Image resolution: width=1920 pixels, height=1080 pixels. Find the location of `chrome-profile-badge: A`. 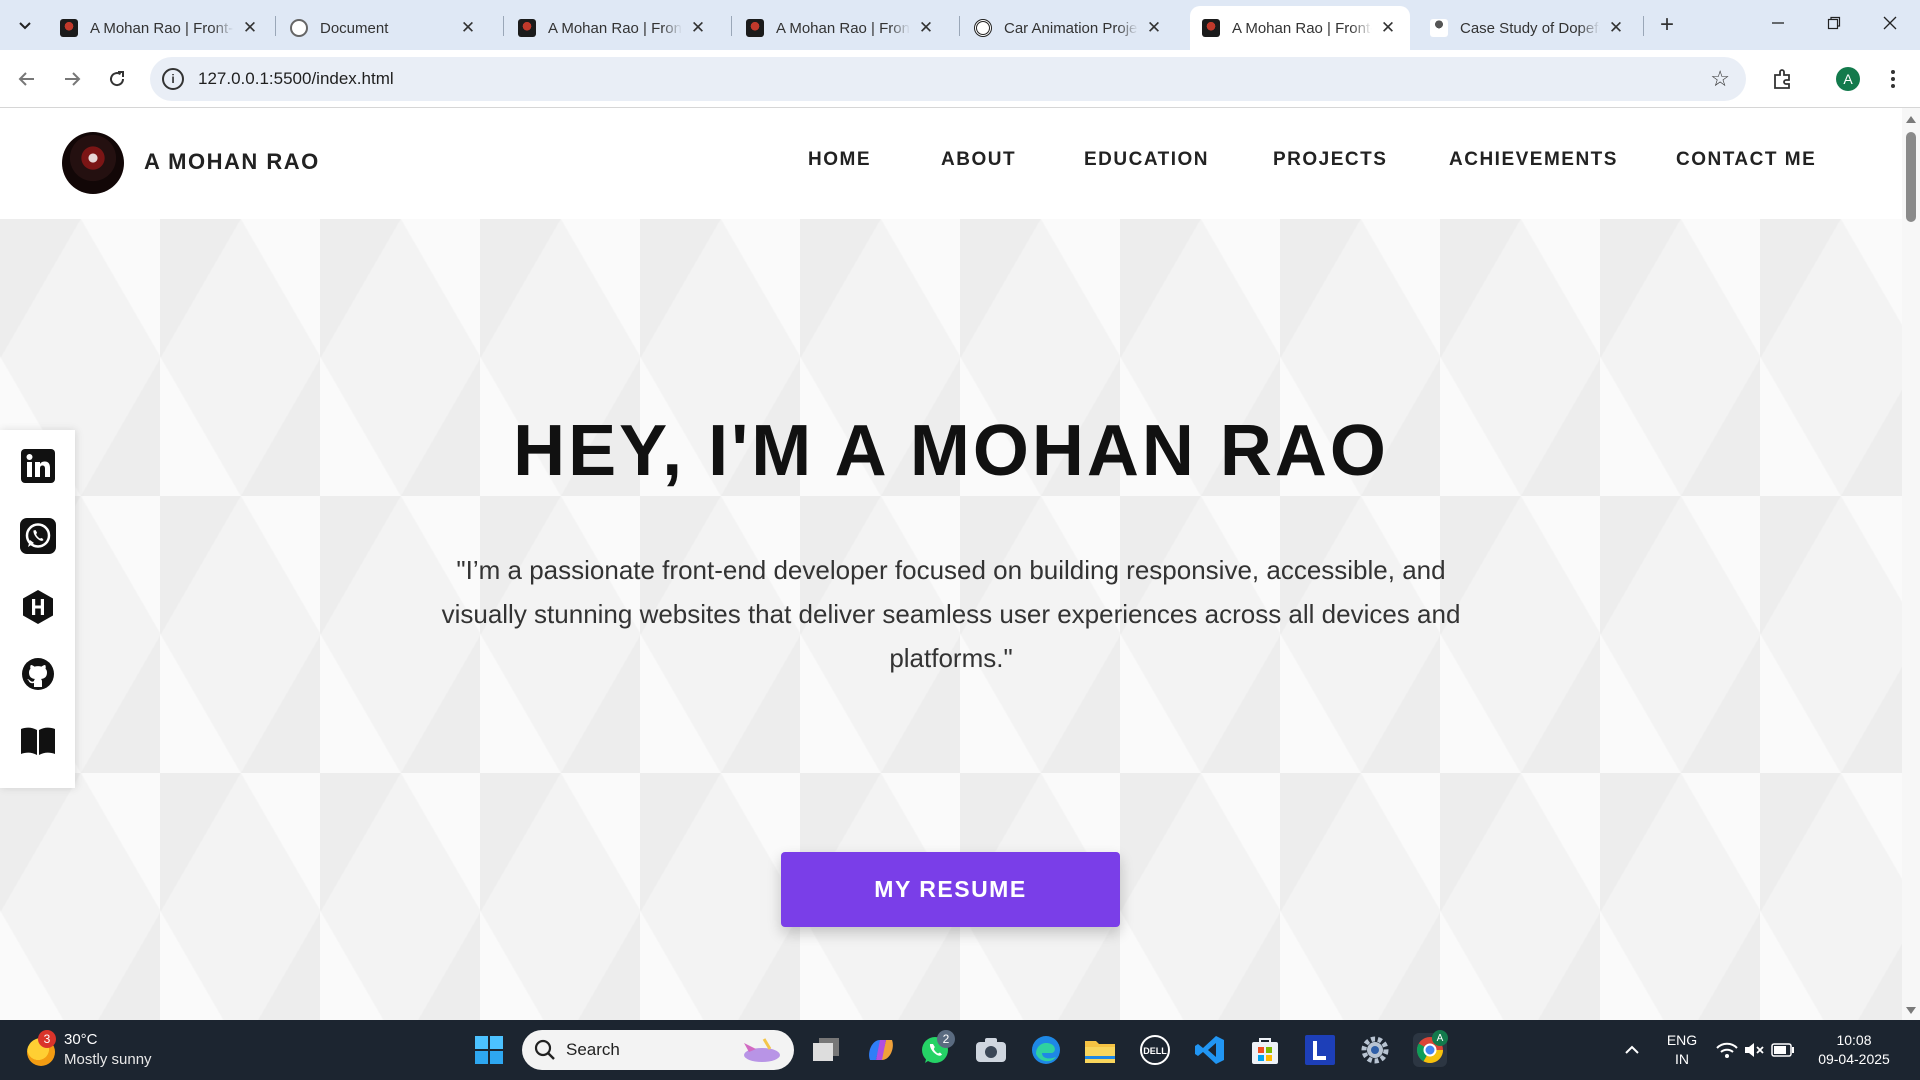

chrome-profile-badge: A is located at coordinates (1440, 1038).